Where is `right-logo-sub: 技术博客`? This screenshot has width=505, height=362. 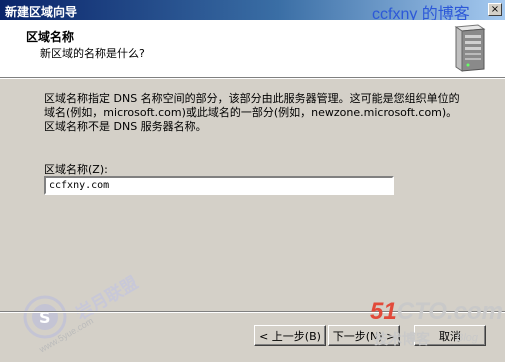 right-logo-sub: 技术博客 is located at coordinates (402, 340).